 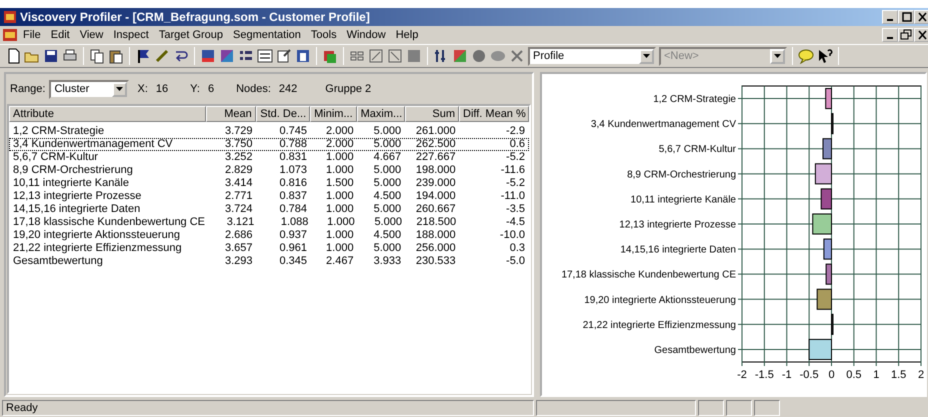 I want to click on category-label: Gesamtbewertung, so click(x=695, y=350).